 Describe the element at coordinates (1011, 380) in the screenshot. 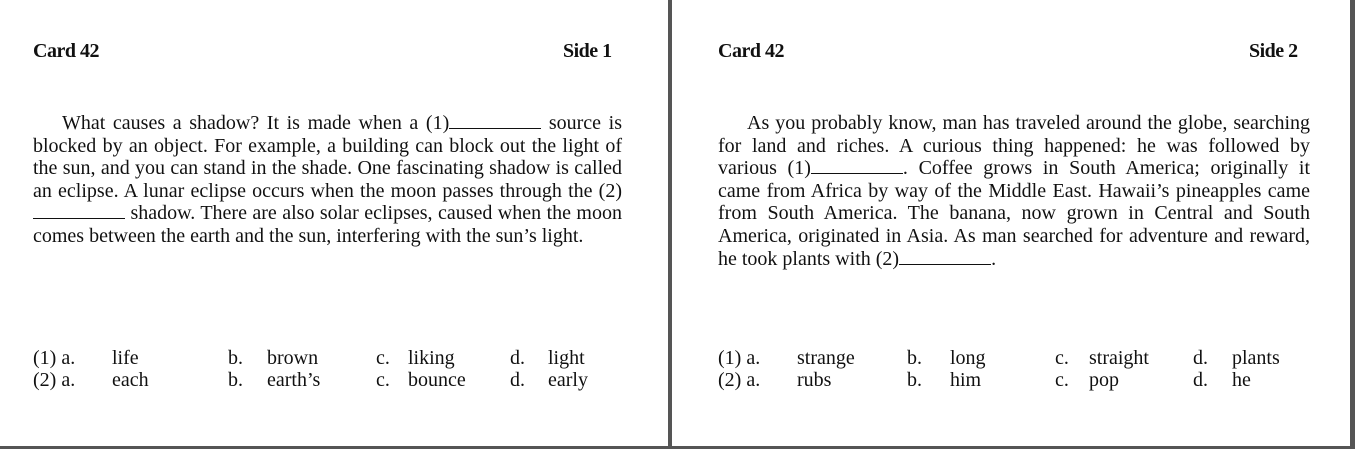

I see `option-row-2: (2) a. rubs b. him c. pop d. he` at that location.